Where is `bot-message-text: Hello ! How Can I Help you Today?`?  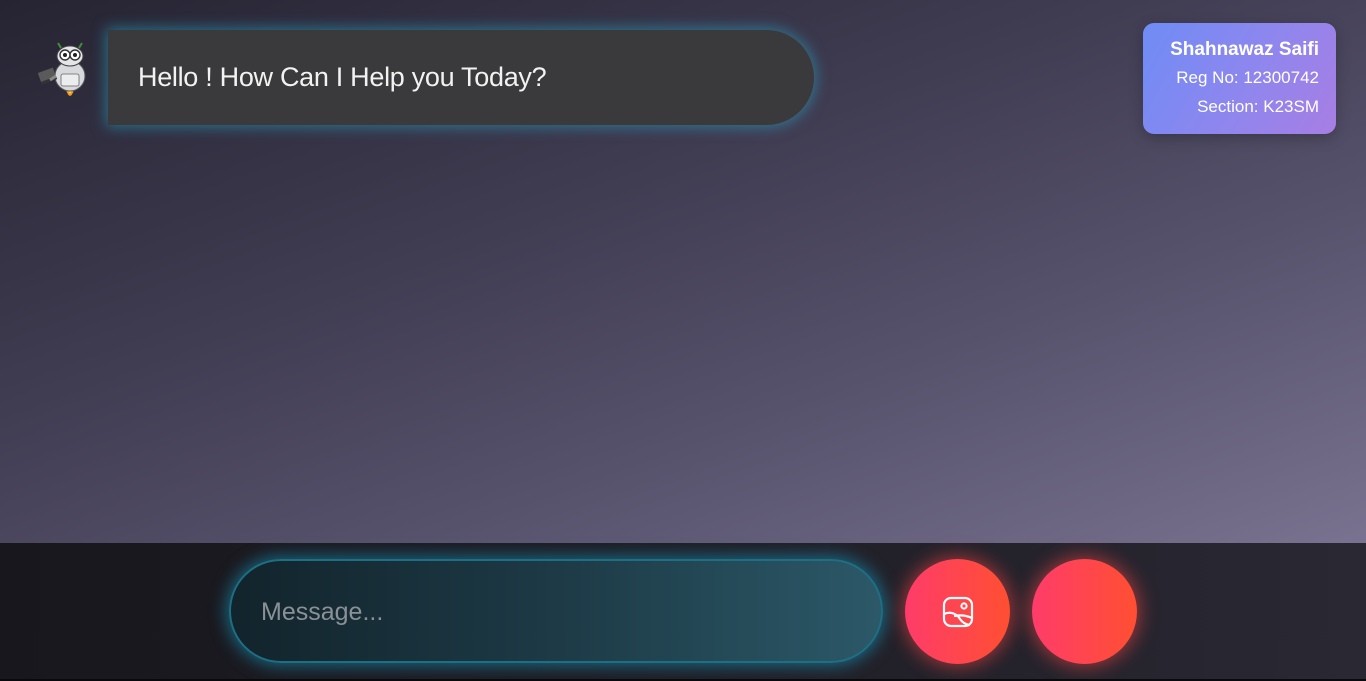
bot-message-text: Hello ! How Can I Help you Today? is located at coordinates (342, 77).